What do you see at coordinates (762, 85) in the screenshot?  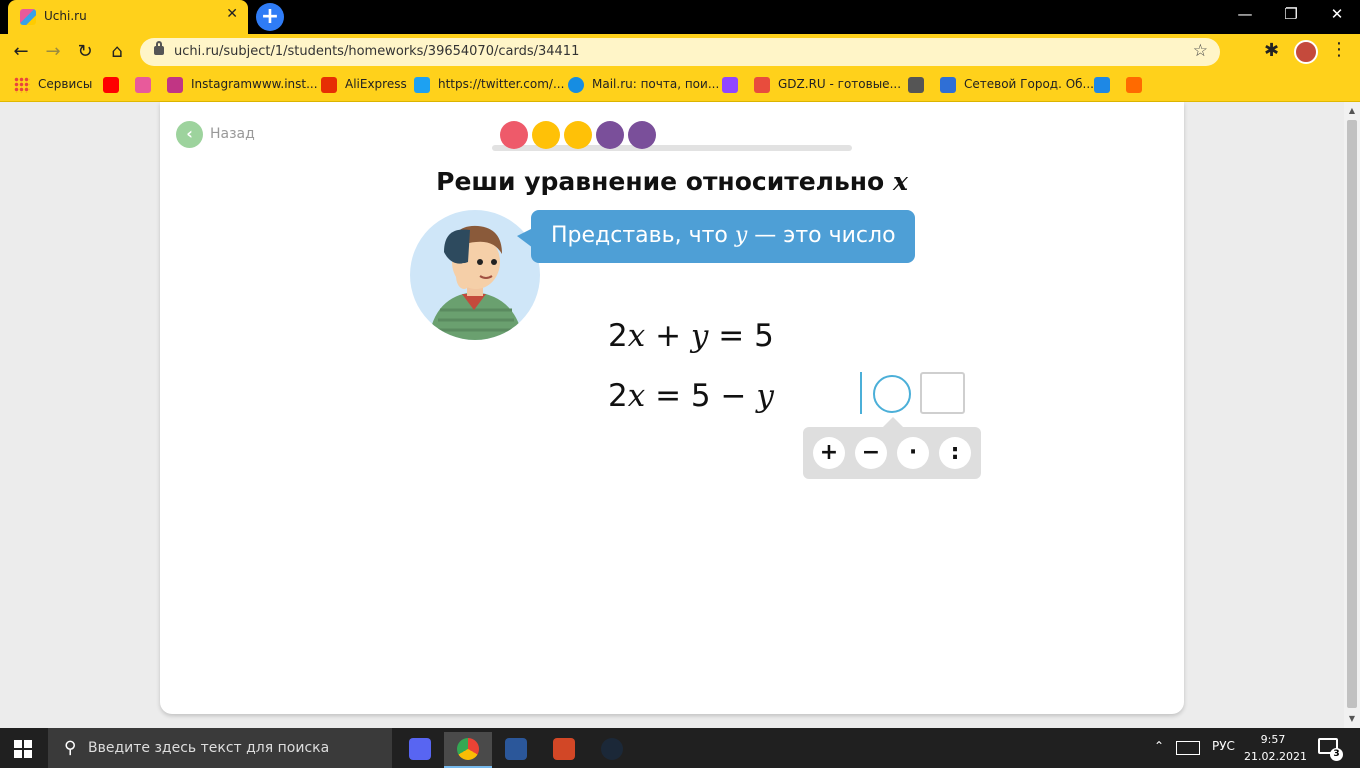 I see `gdz-icon` at bounding box center [762, 85].